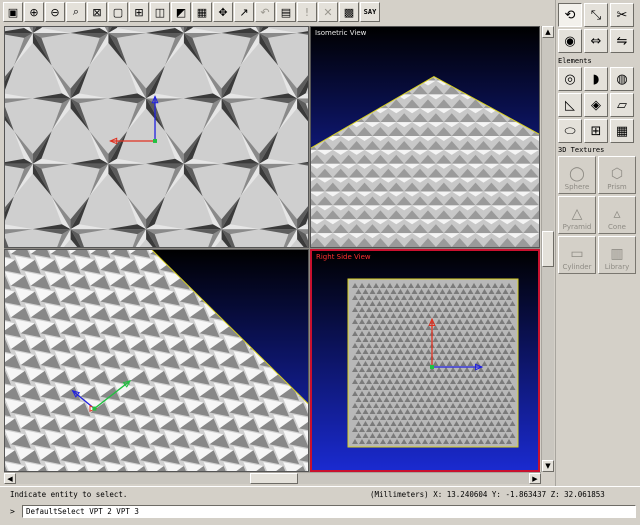  I want to click on eye-tool-button: ◉, so click(570, 41).